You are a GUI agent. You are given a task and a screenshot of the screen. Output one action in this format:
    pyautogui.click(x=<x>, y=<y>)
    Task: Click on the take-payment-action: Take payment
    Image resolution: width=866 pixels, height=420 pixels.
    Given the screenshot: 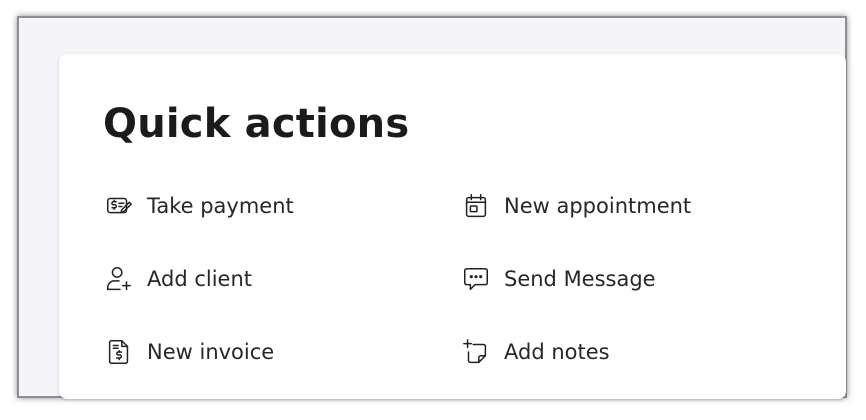 What is the action you would take?
    pyautogui.click(x=198, y=206)
    